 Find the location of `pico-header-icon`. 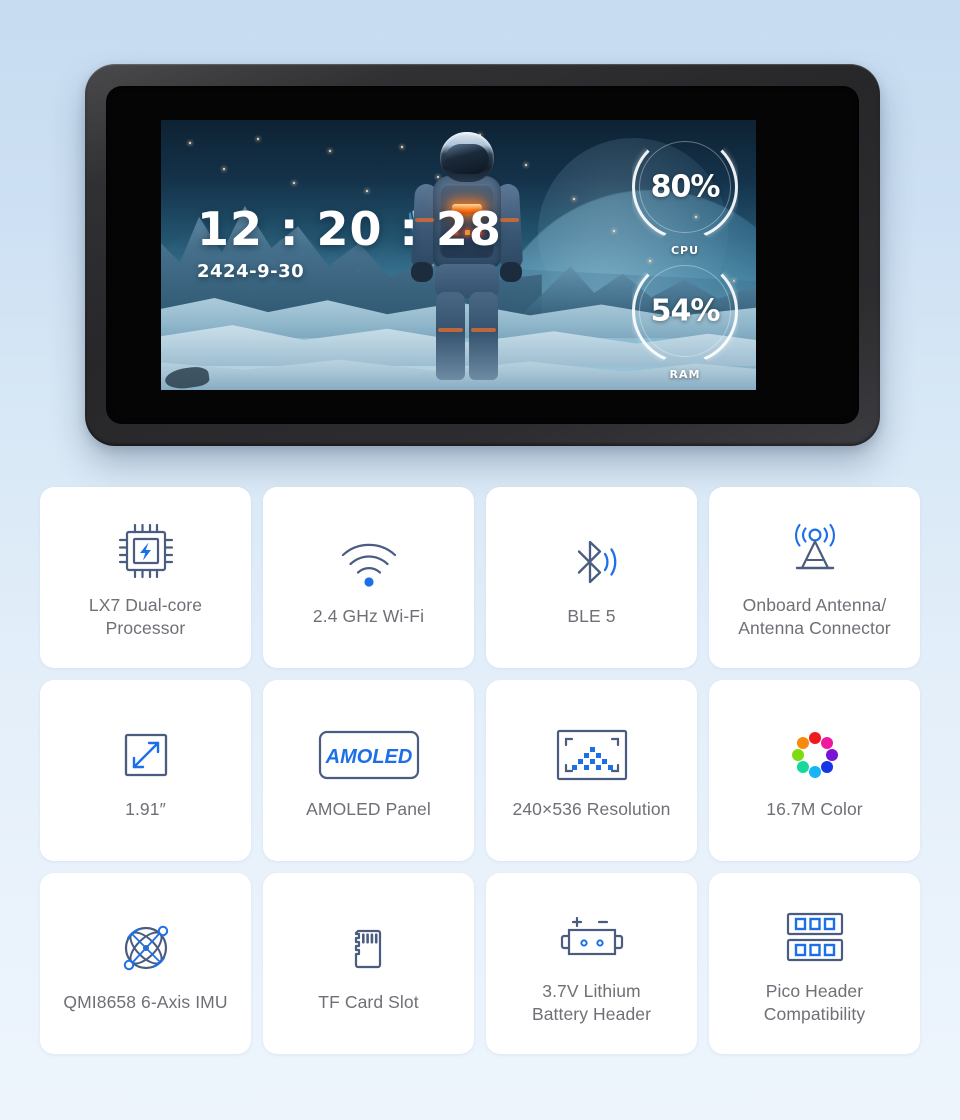

pico-header-icon is located at coordinates (815, 937).